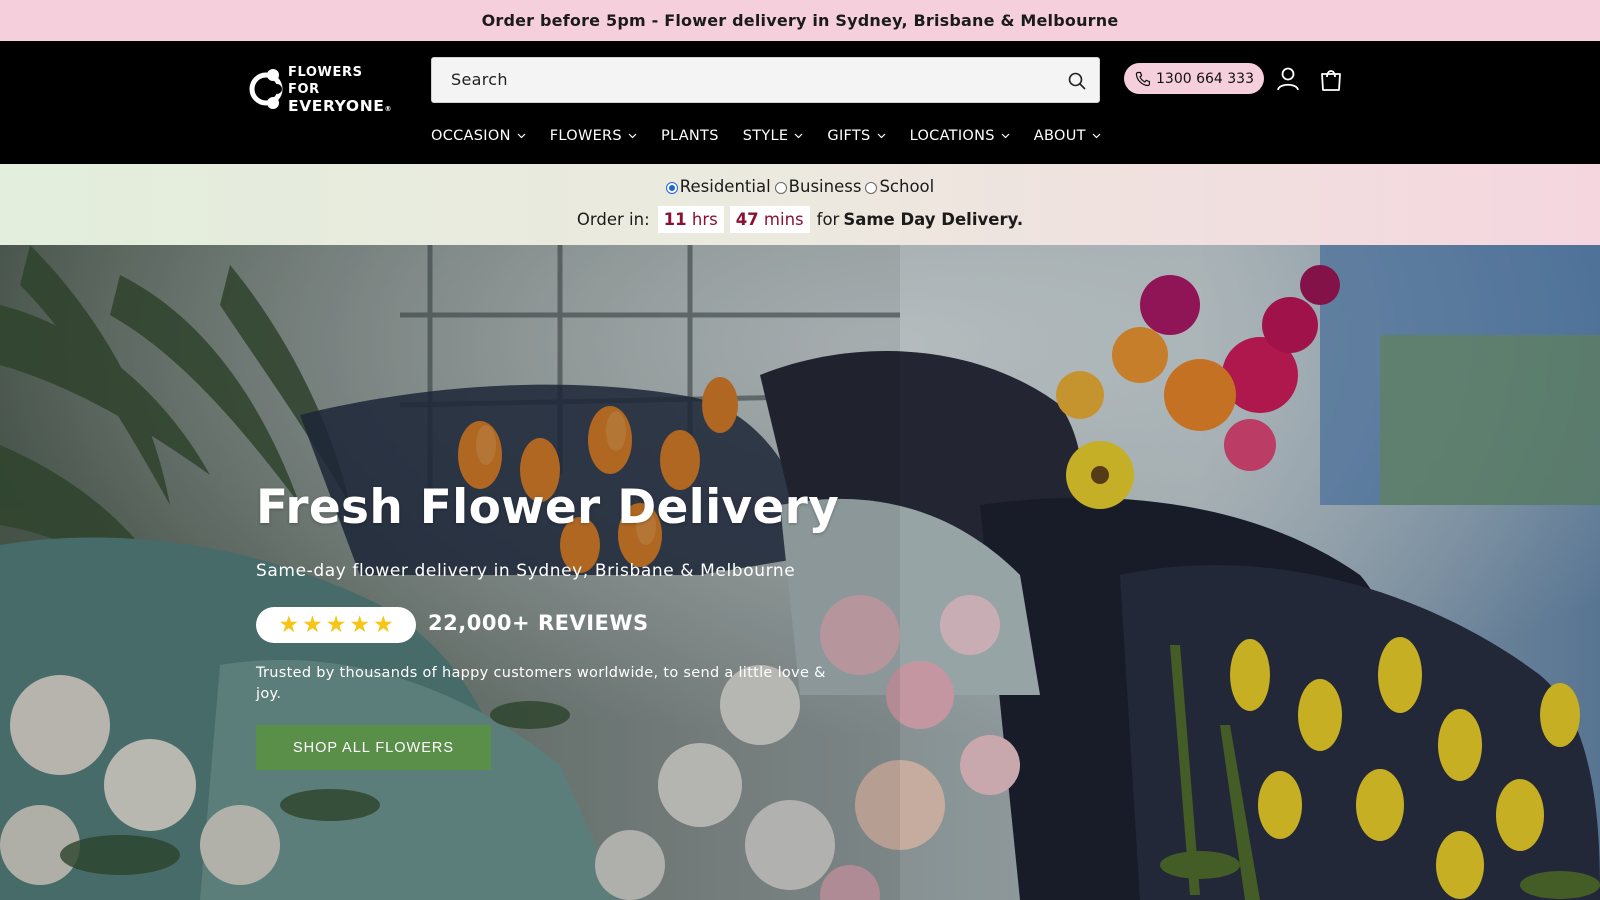 The height and width of the screenshot is (900, 1600). Describe the element at coordinates (471, 136) in the screenshot. I see `nav-label: OCCASION` at that location.